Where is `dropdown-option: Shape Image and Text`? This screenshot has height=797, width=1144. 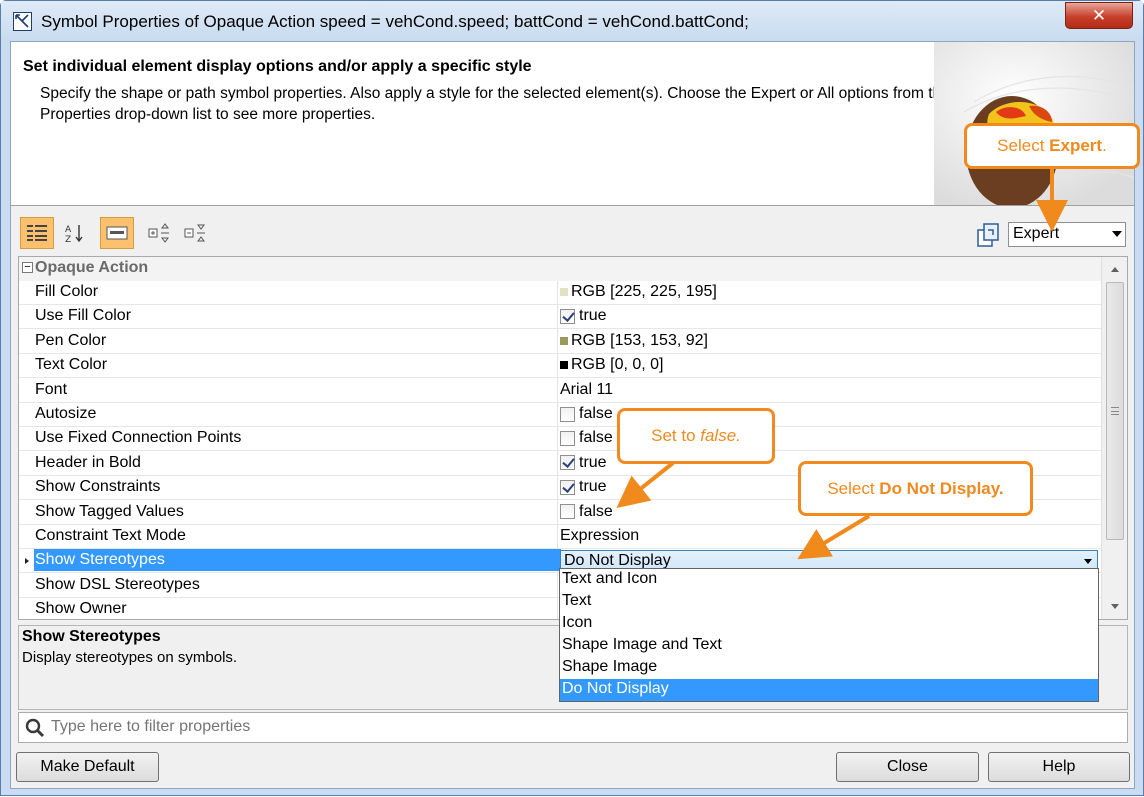 dropdown-option: Shape Image and Text is located at coordinates (829, 646).